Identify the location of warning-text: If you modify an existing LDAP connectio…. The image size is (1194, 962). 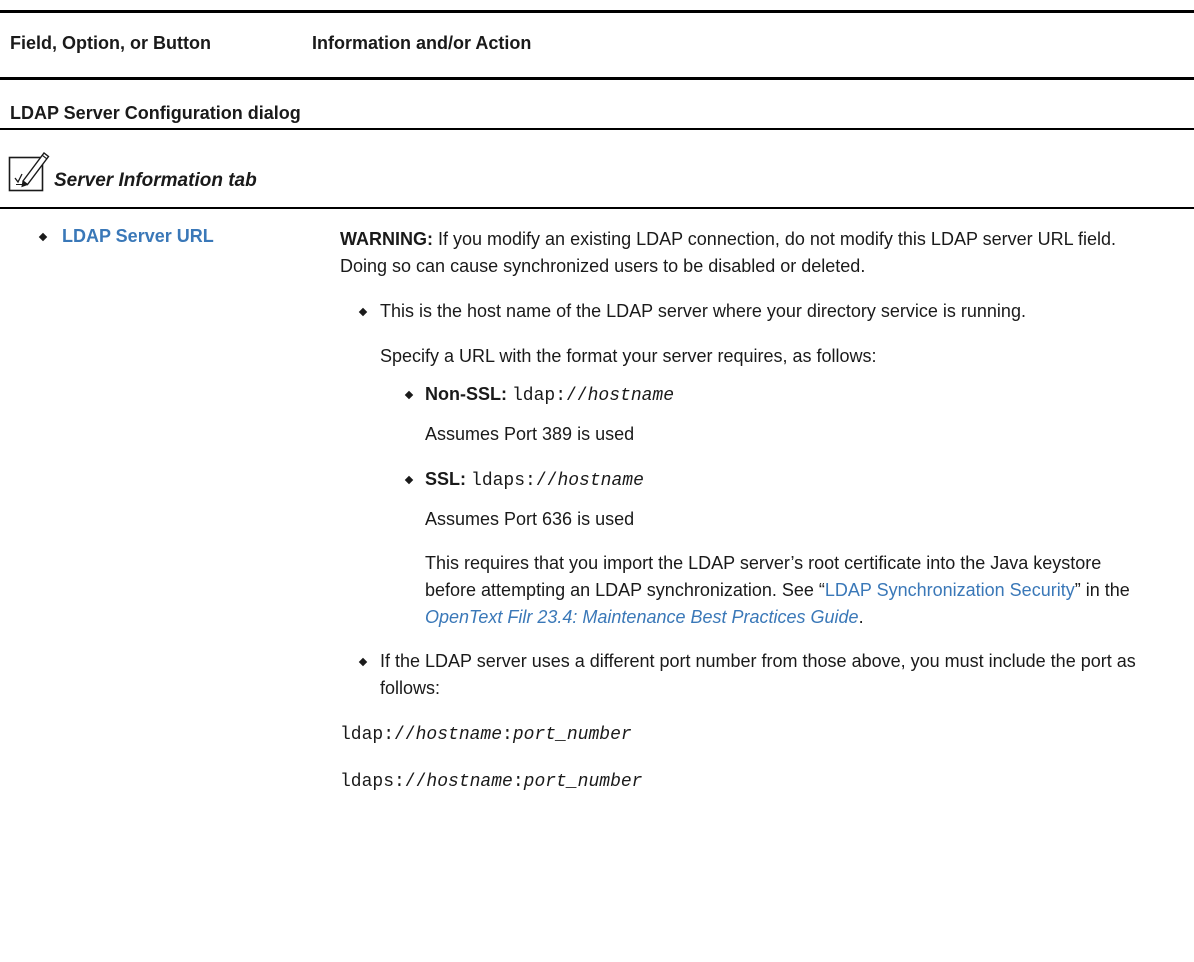
(728, 252).